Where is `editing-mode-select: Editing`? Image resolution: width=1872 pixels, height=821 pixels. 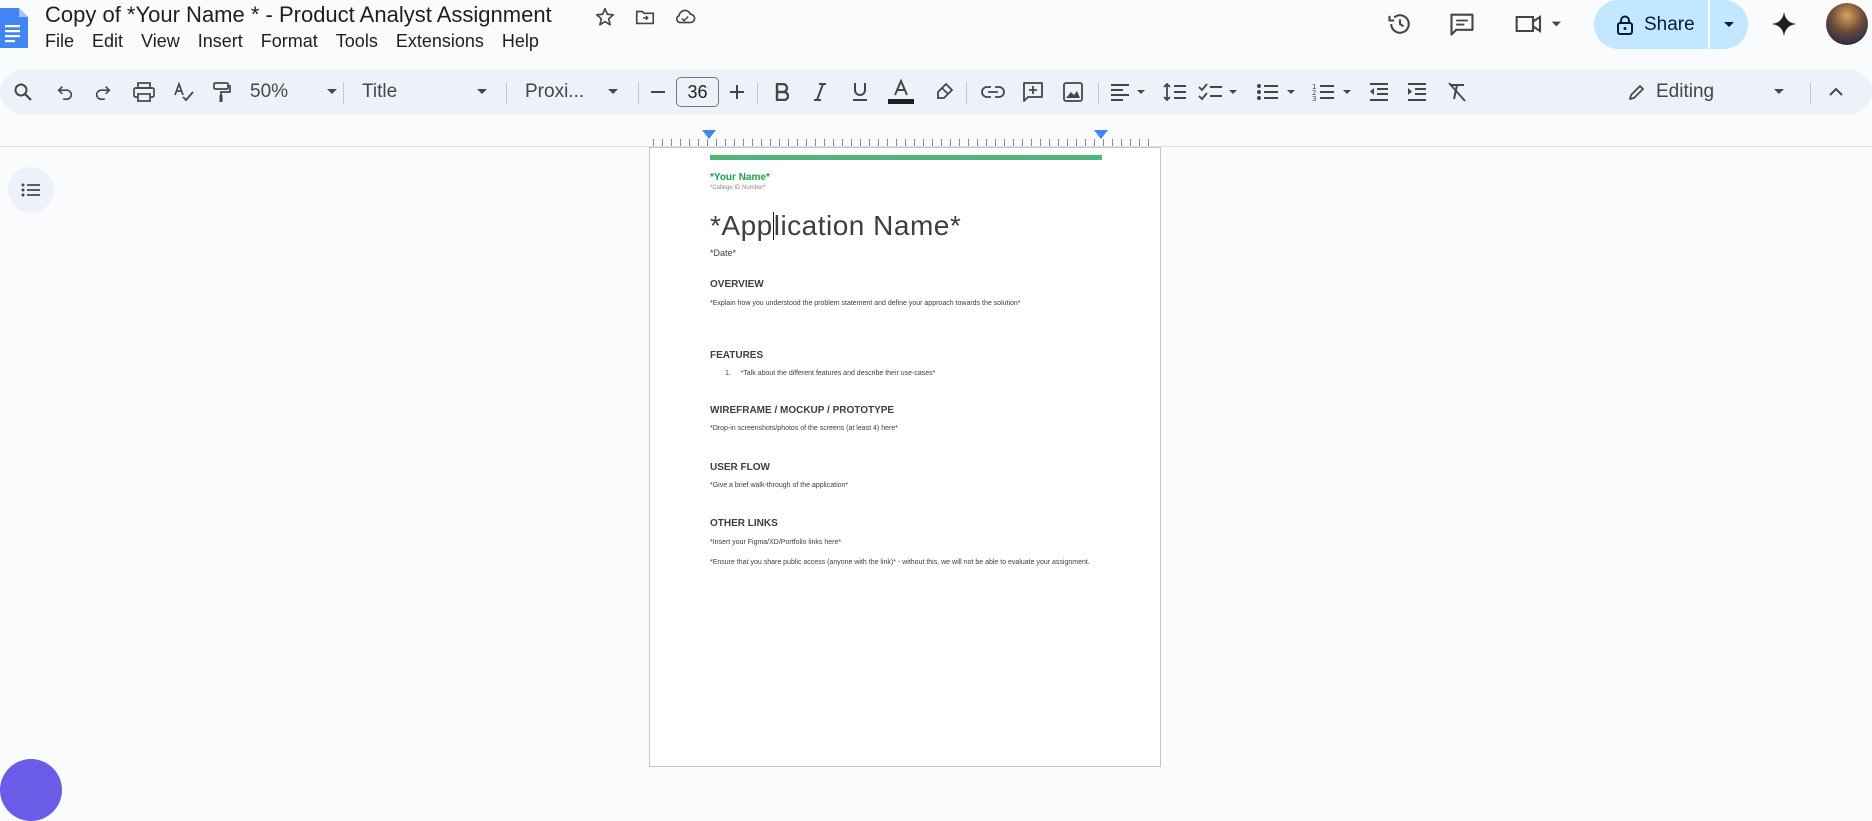
editing-mode-select: Editing is located at coordinates (1704, 92).